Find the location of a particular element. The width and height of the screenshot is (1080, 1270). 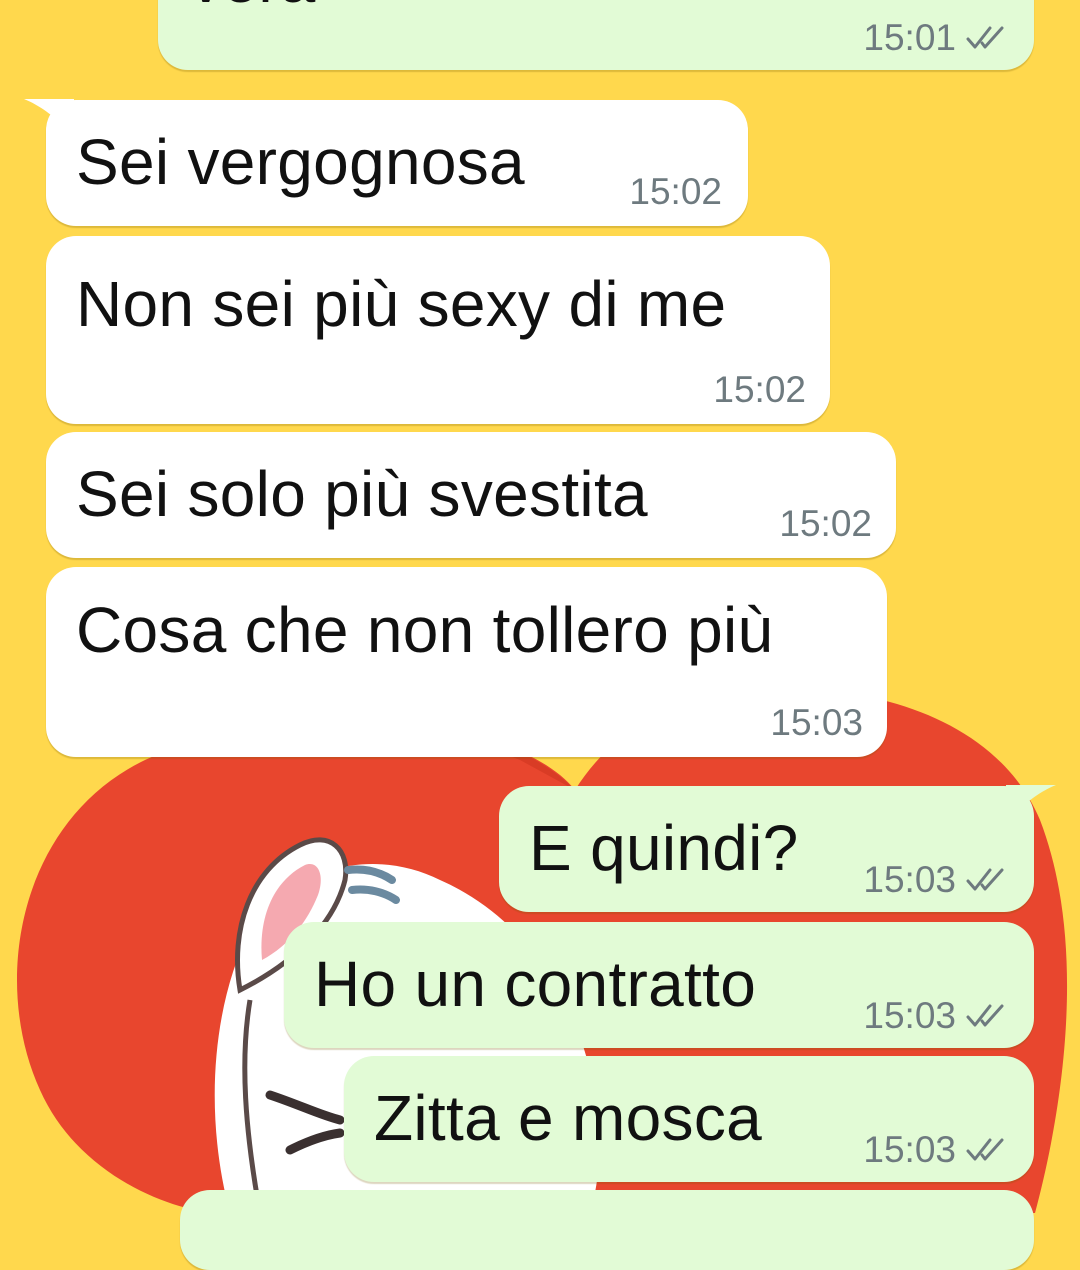

outgoing-message-bubble: vera 15:01 is located at coordinates (596, 35).